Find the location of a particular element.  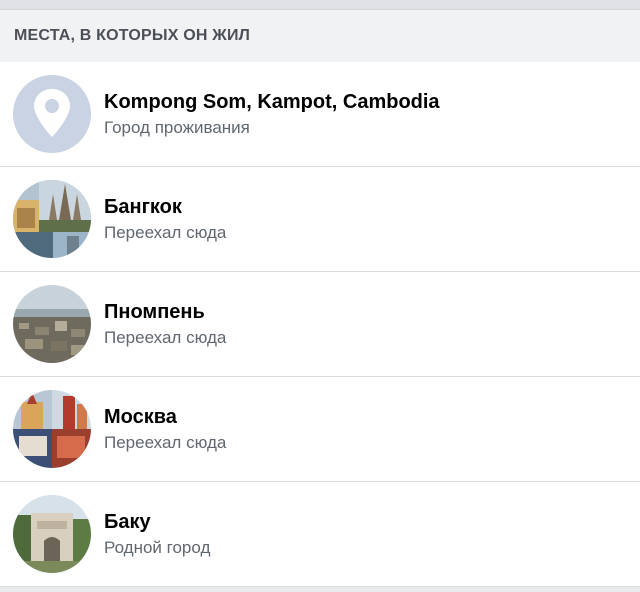

place-title: Москва is located at coordinates (140, 417).